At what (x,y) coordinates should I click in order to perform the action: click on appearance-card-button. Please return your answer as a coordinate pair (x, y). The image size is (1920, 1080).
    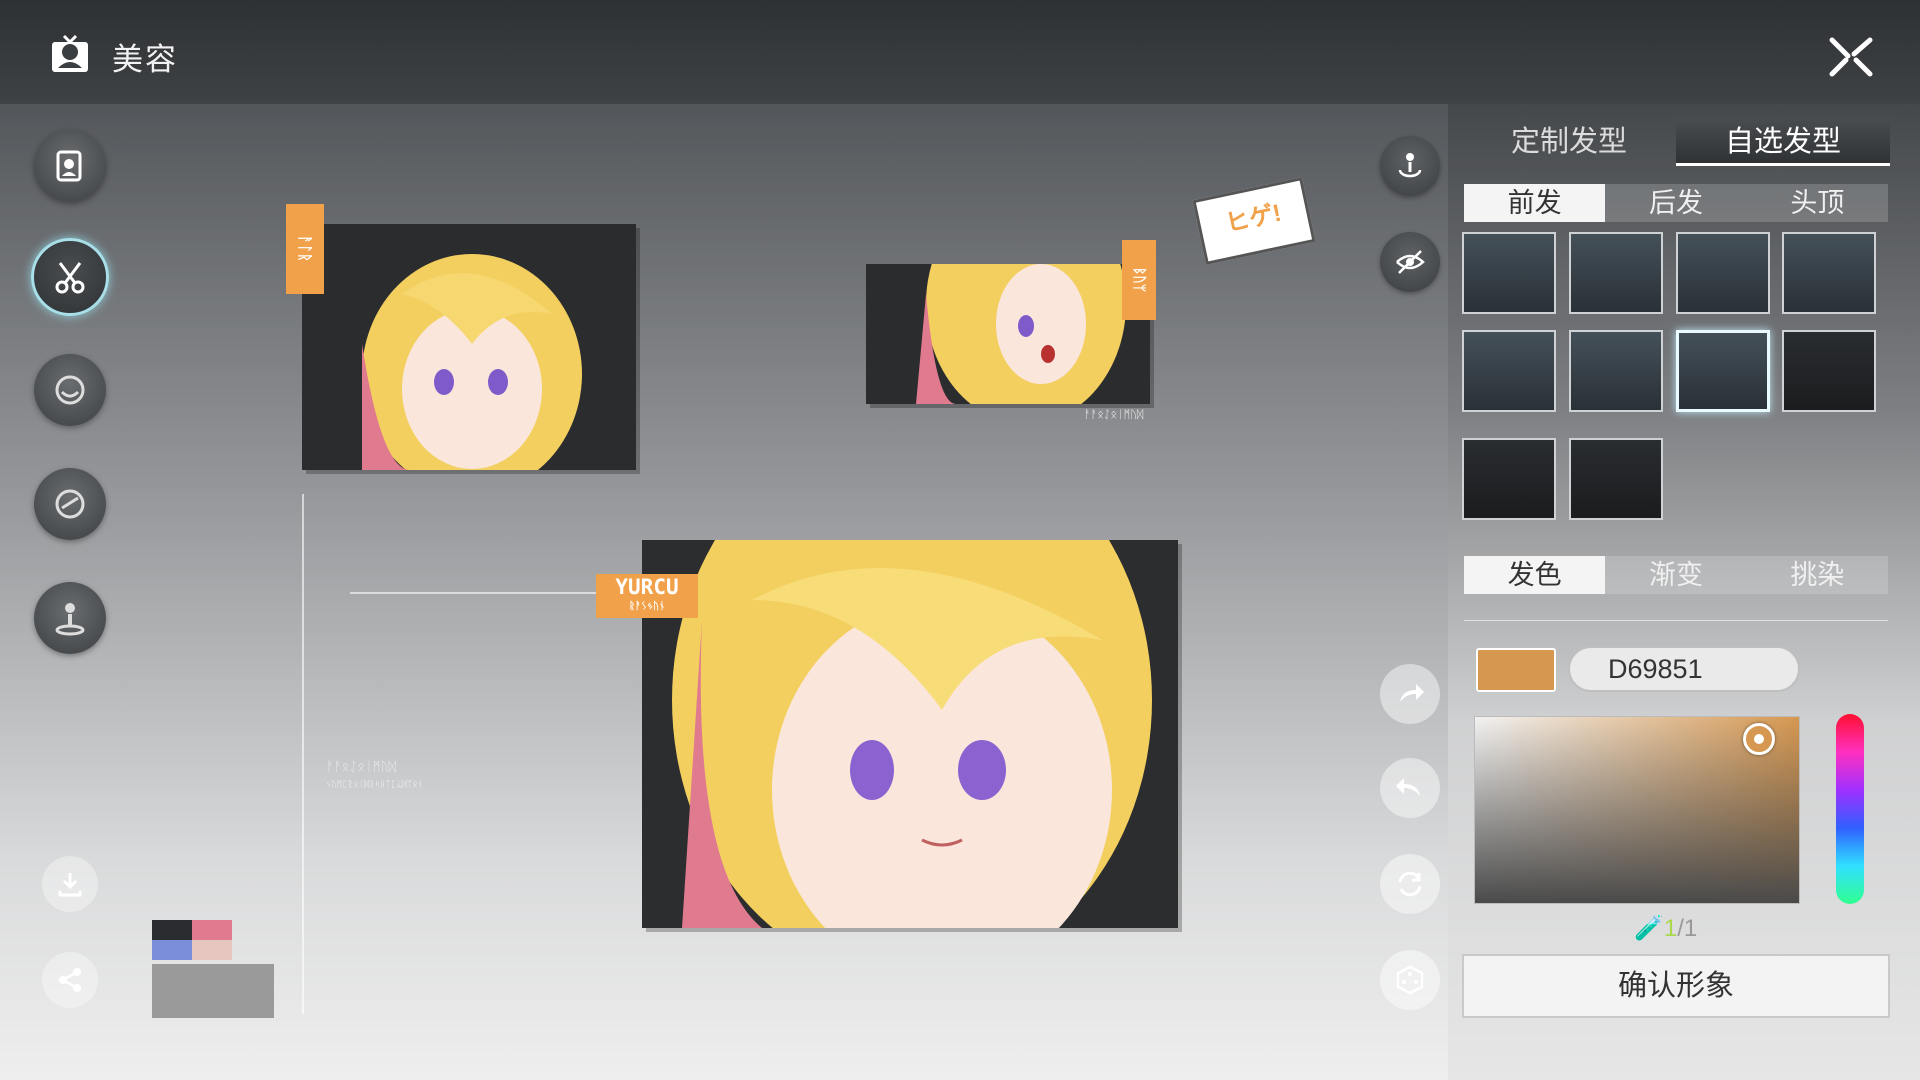
    Looking at the image, I should click on (70, 166).